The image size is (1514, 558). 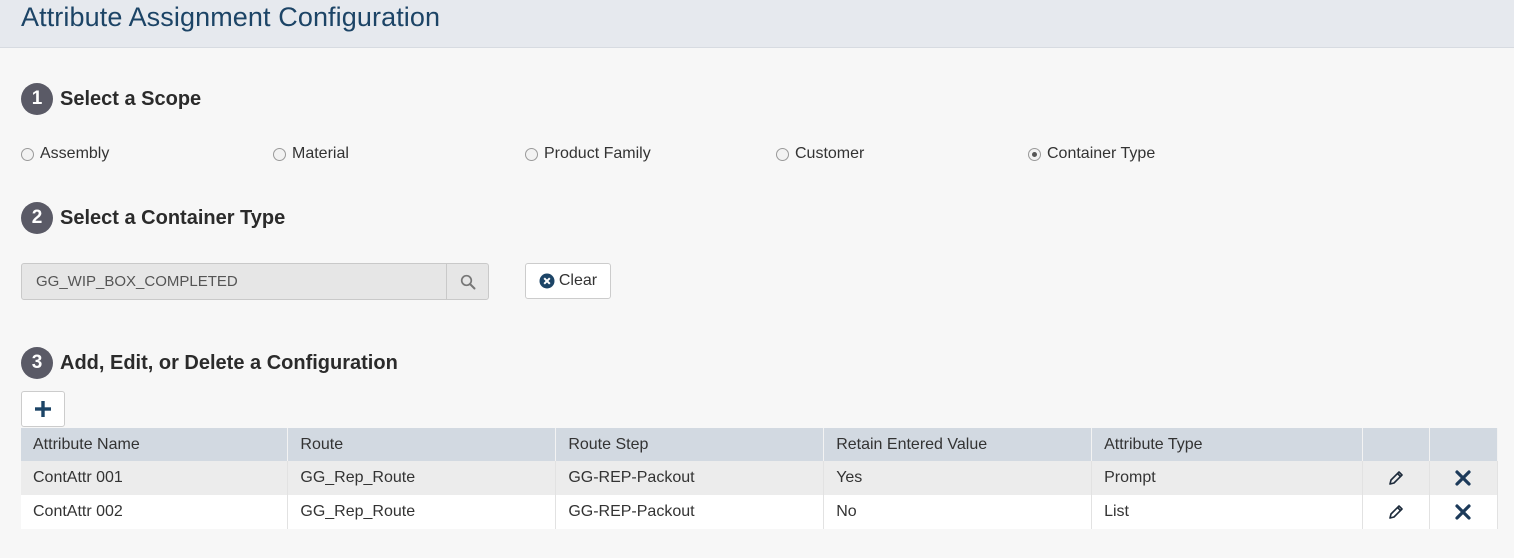 What do you see at coordinates (155, 512) in the screenshot?
I see `cell-attribute-name: ContAttr 002` at bounding box center [155, 512].